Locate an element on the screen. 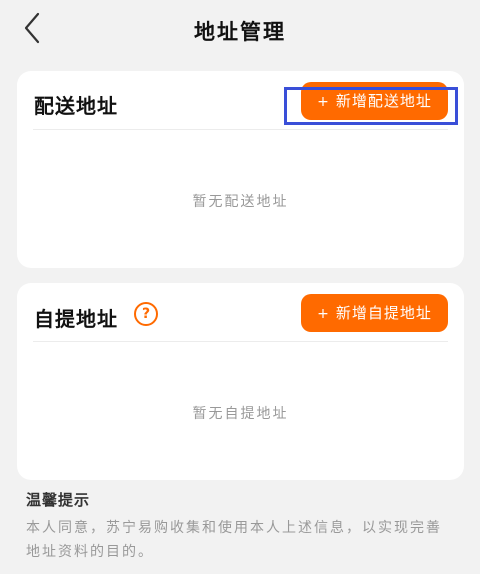 The height and width of the screenshot is (574, 480). add-pickup-address-button: + 新增自提地址 is located at coordinates (374, 313).